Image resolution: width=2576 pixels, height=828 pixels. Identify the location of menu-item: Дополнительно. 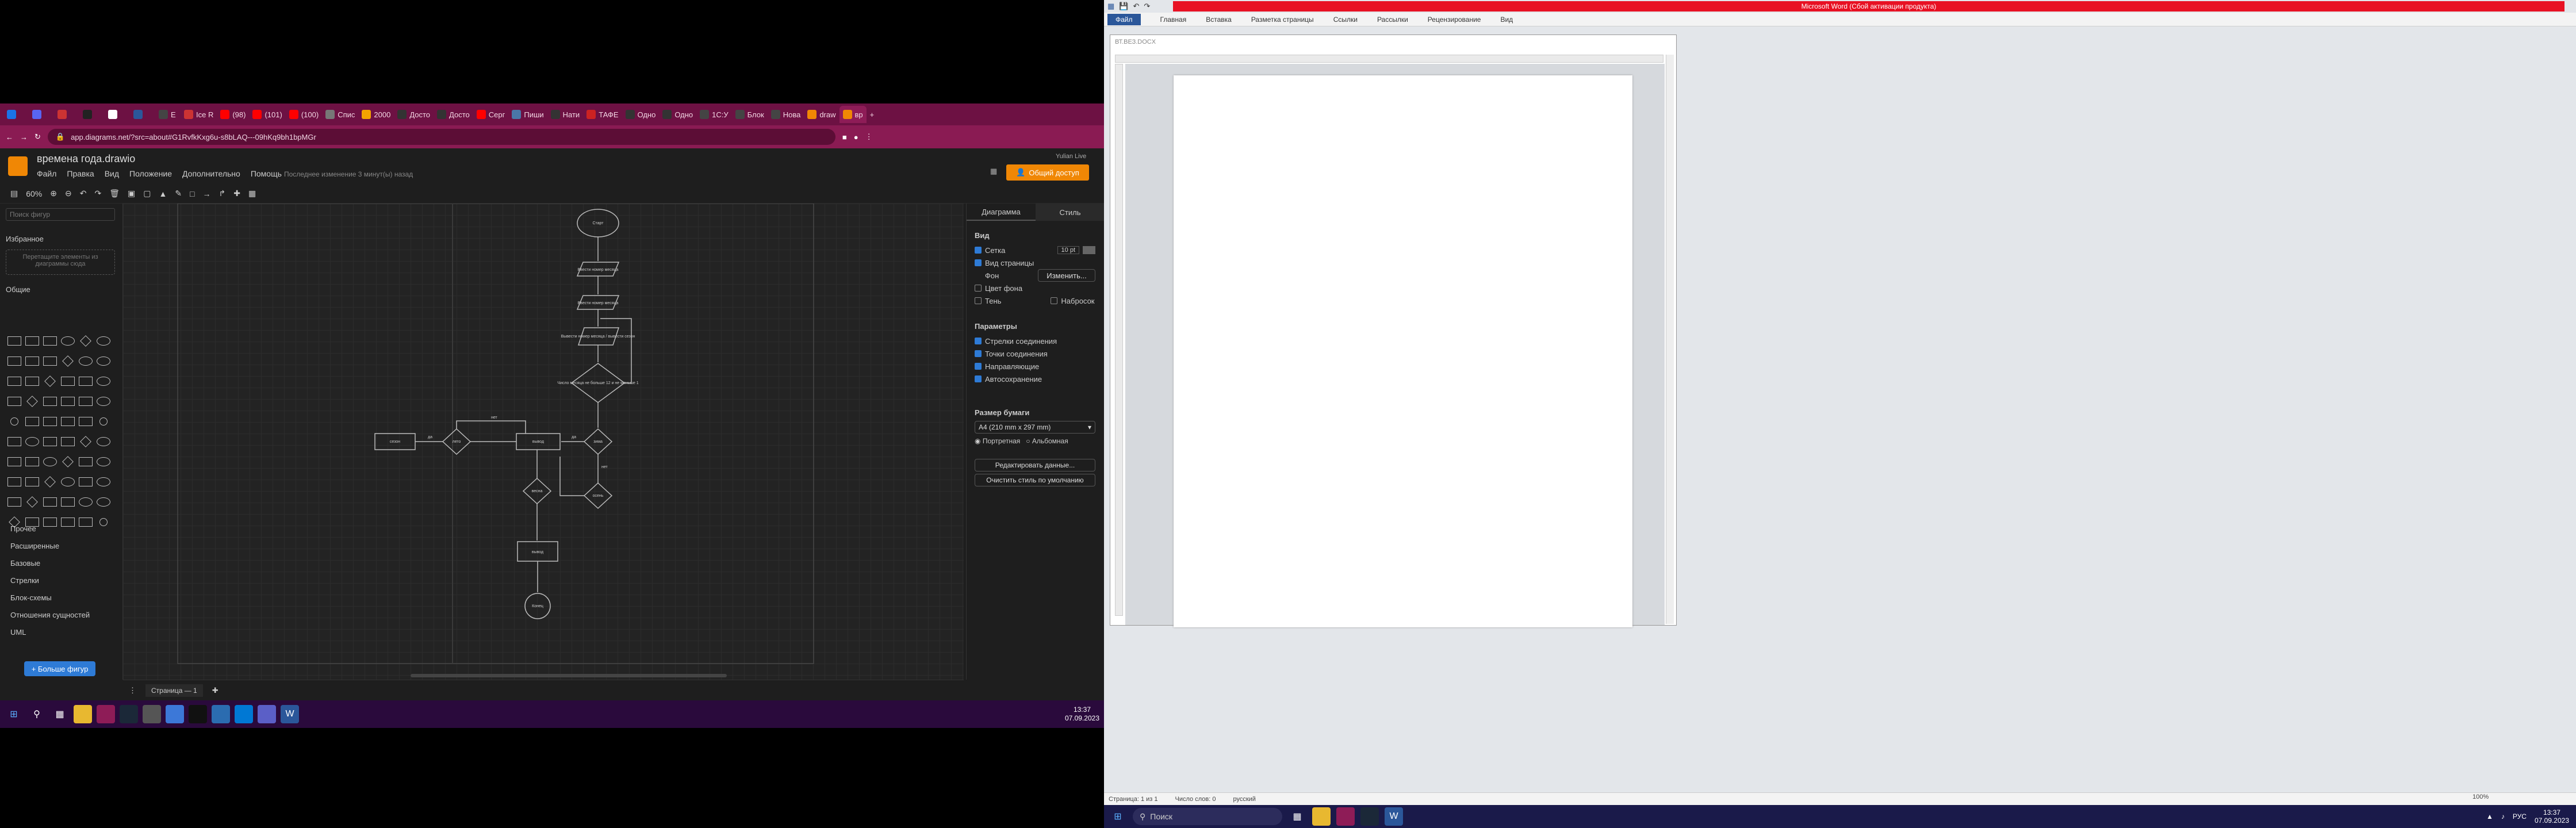
(211, 173).